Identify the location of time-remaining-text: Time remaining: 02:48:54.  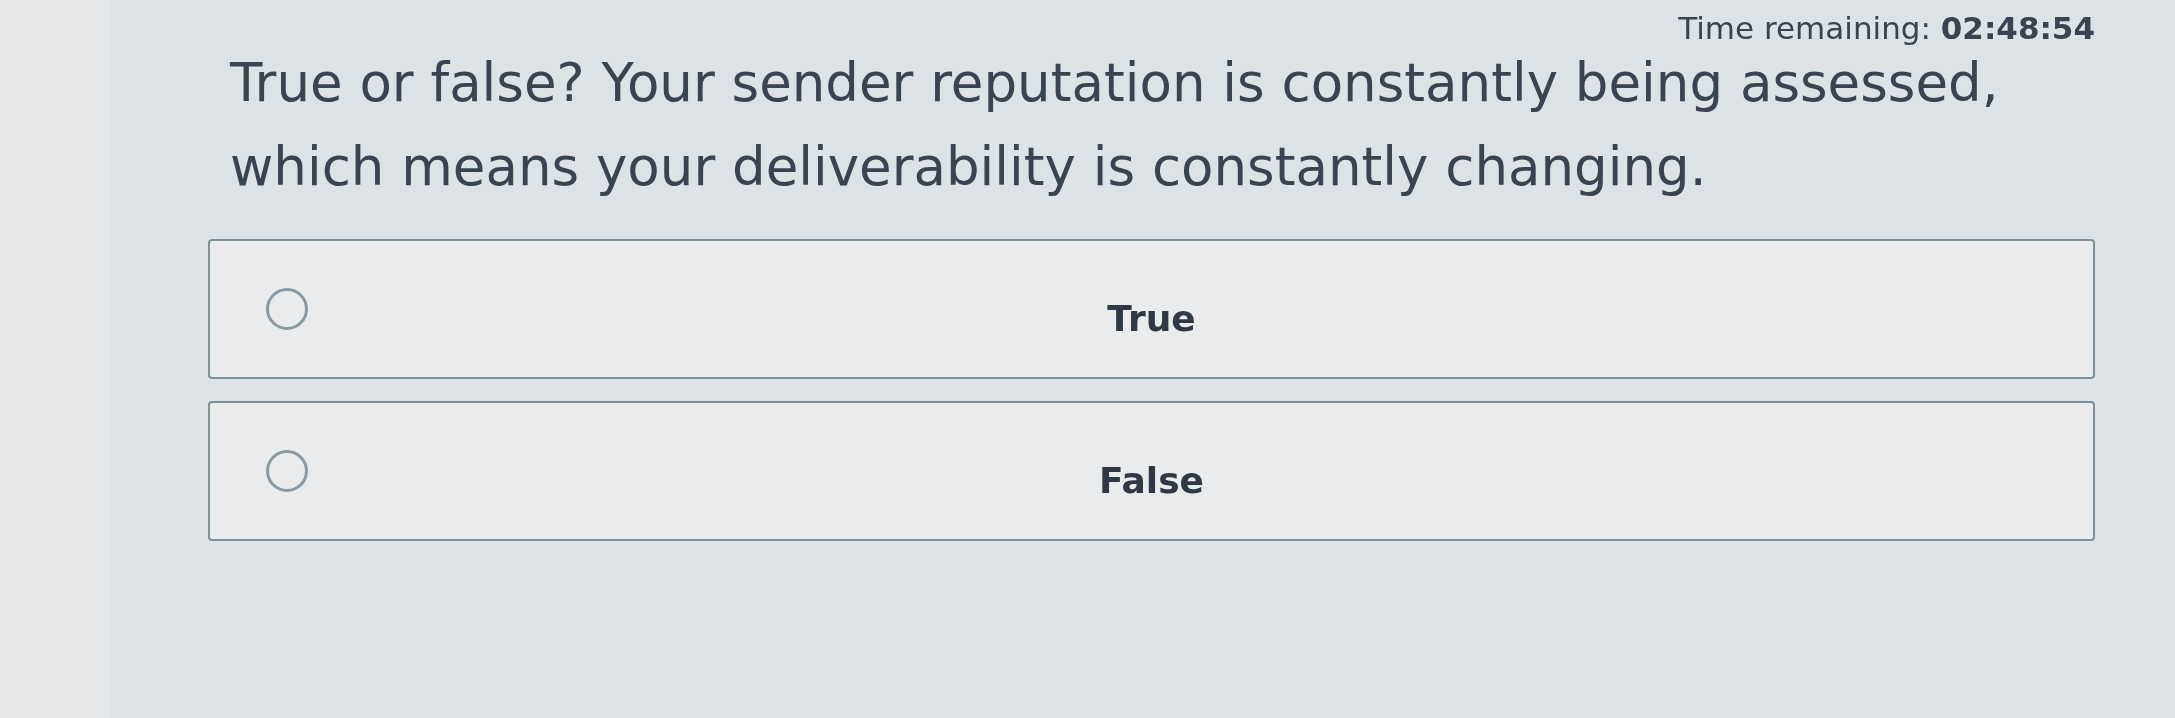
(1886, 28).